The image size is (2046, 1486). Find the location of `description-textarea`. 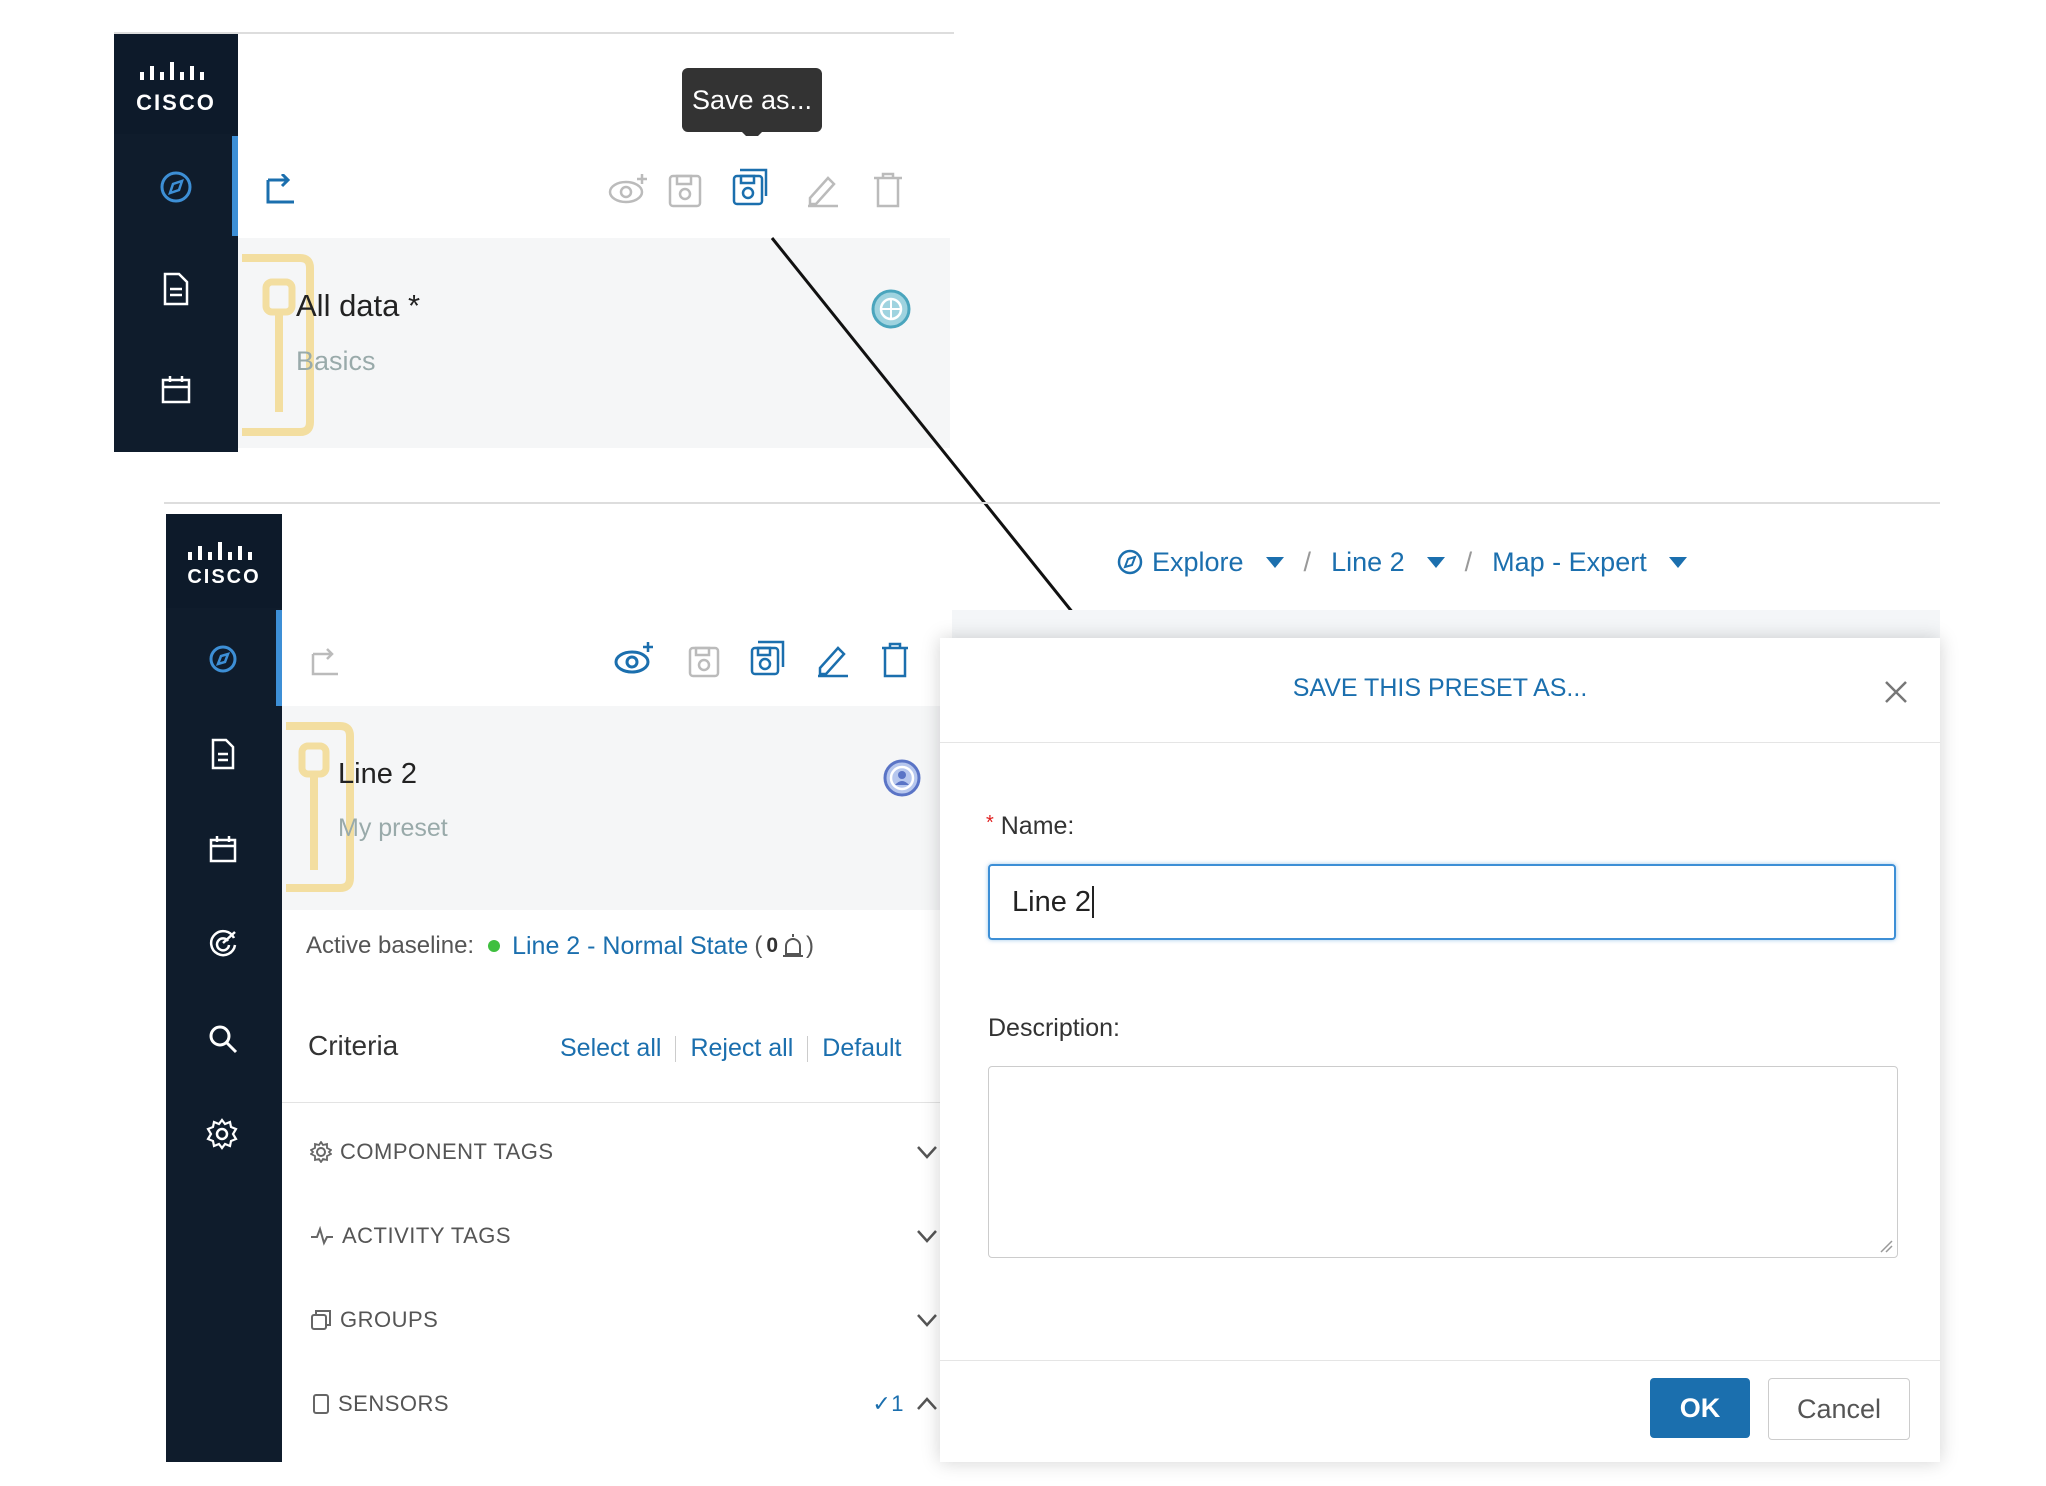

description-textarea is located at coordinates (1443, 1162).